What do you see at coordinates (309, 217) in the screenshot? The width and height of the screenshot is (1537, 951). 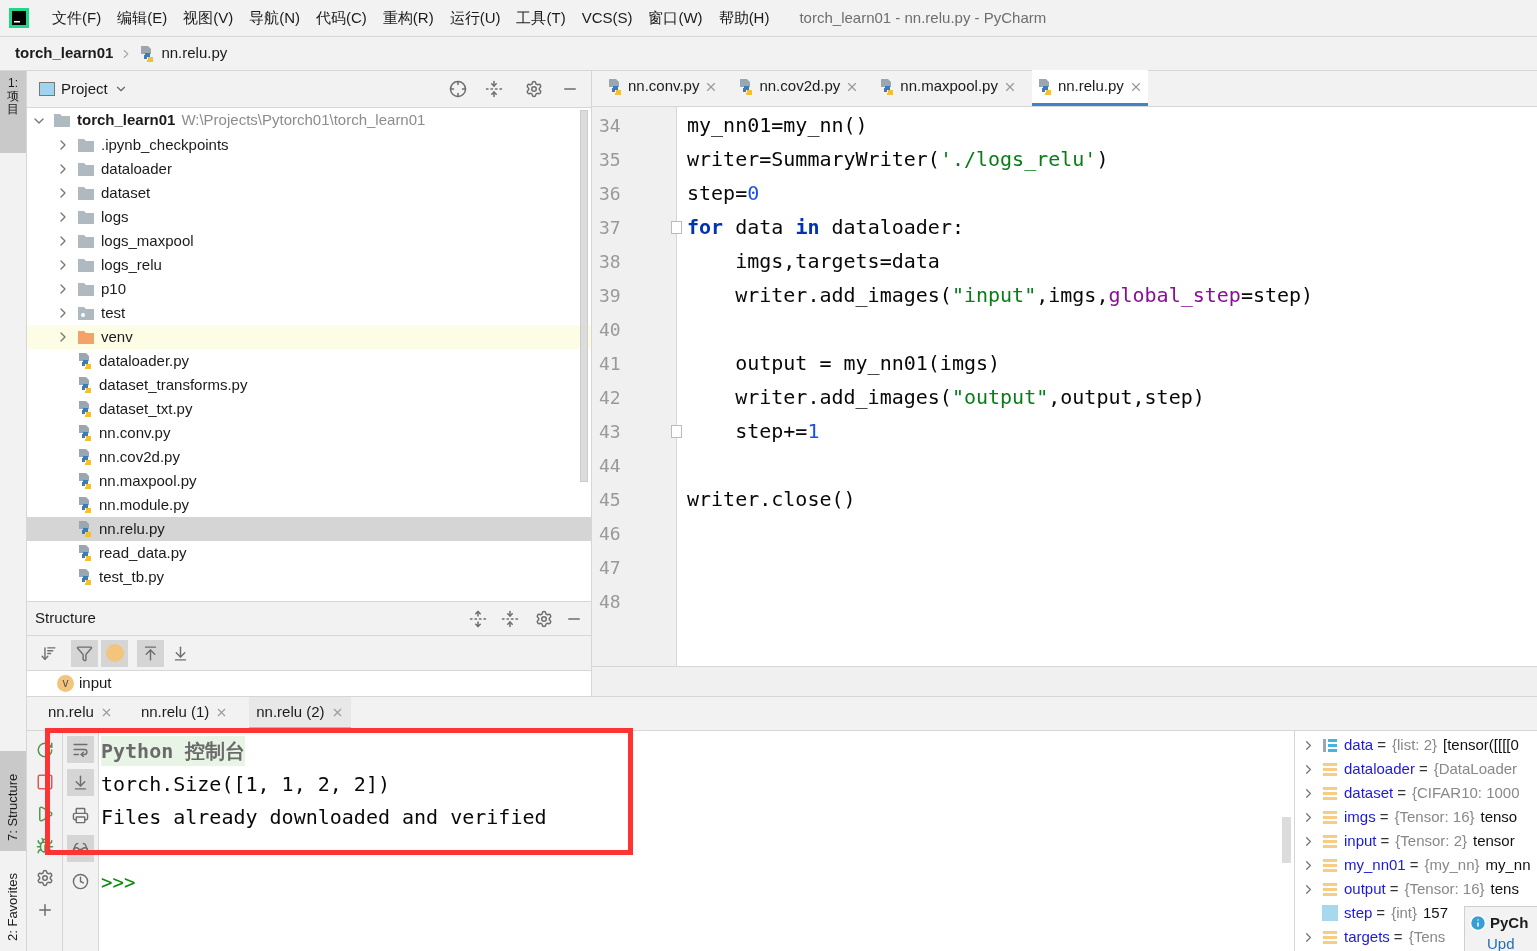 I see `tree-item: logs` at bounding box center [309, 217].